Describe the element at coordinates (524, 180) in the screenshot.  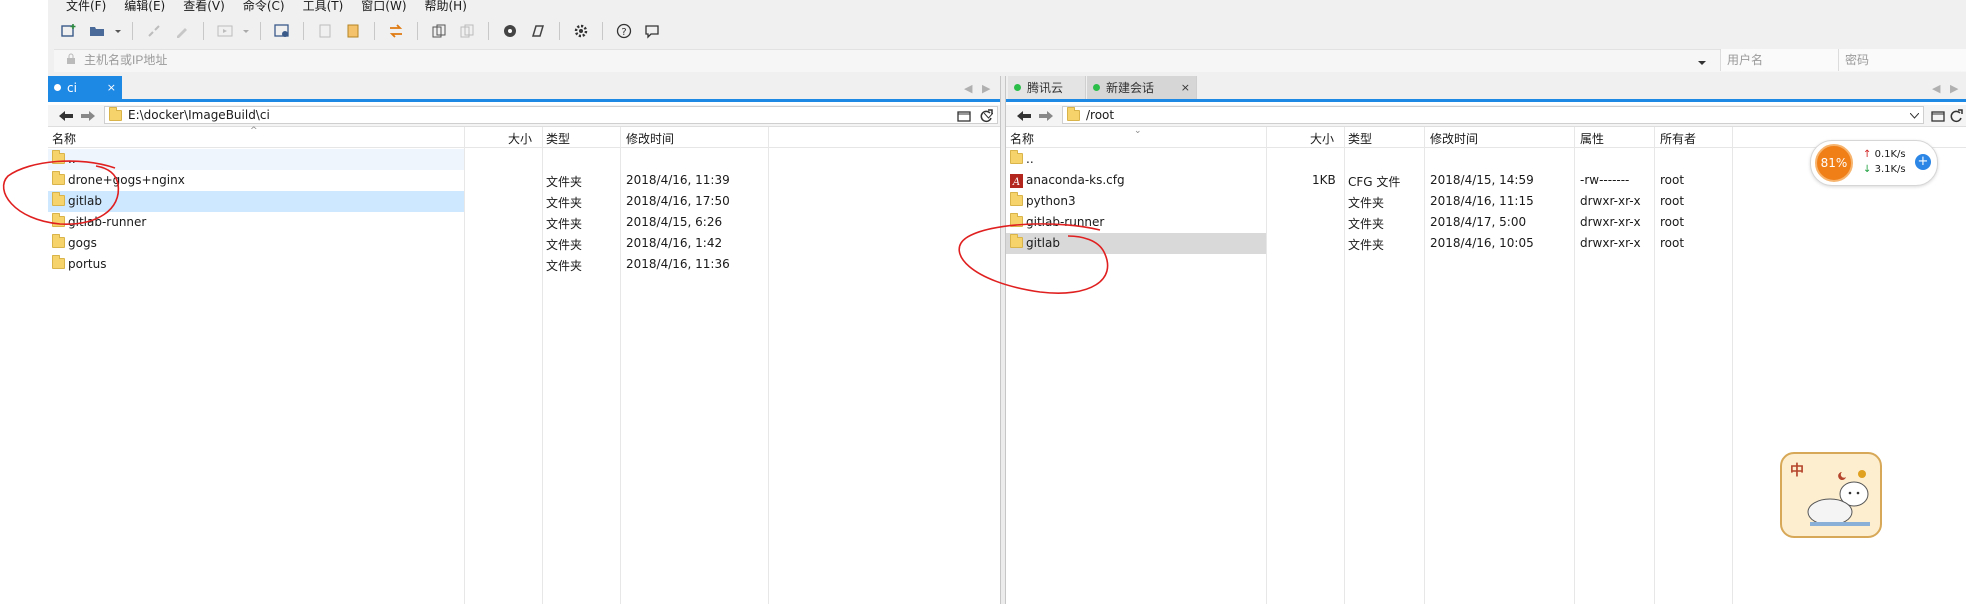
I see `table-row: drone+gogs+nginx 文件夹 2018/4/16, 11:39` at that location.